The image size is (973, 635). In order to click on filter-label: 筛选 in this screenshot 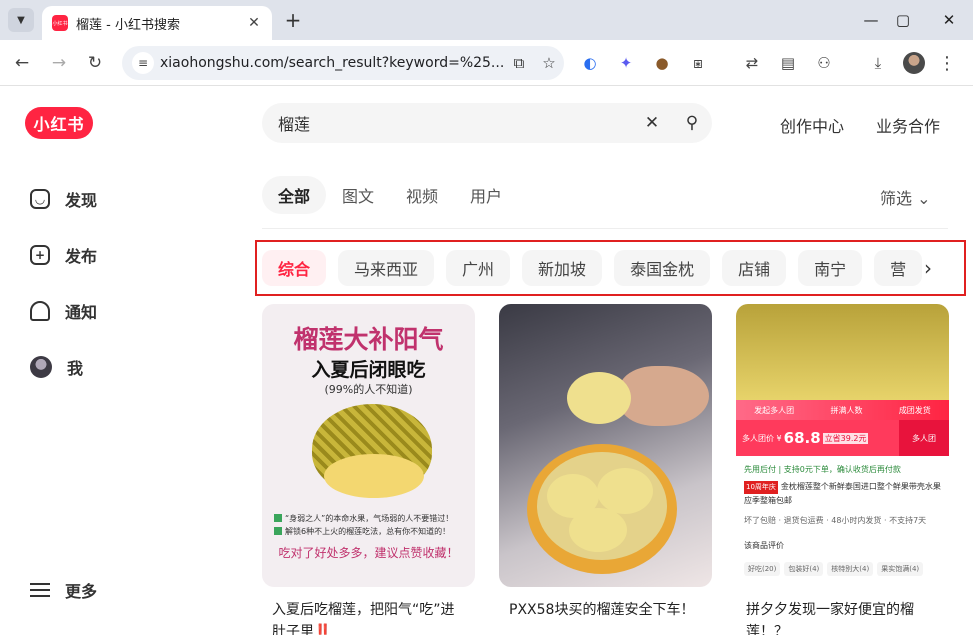, I will do `click(896, 198)`.